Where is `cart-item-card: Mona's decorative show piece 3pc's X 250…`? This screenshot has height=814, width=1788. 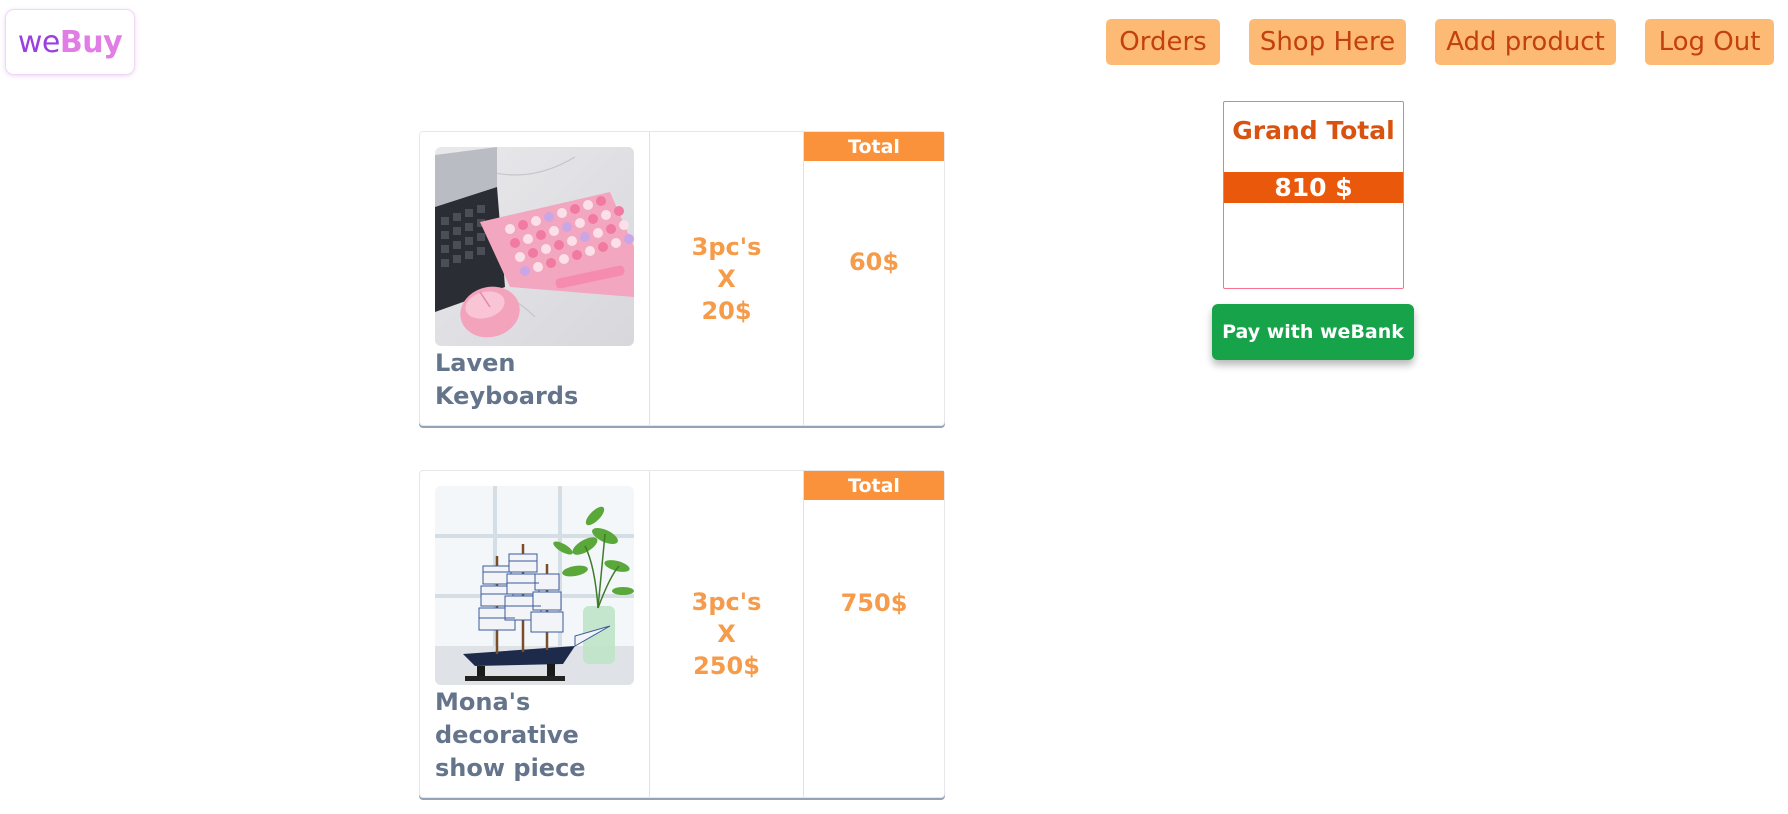
cart-item-card: Mona's decorative show piece 3pc's X 250… is located at coordinates (682, 634).